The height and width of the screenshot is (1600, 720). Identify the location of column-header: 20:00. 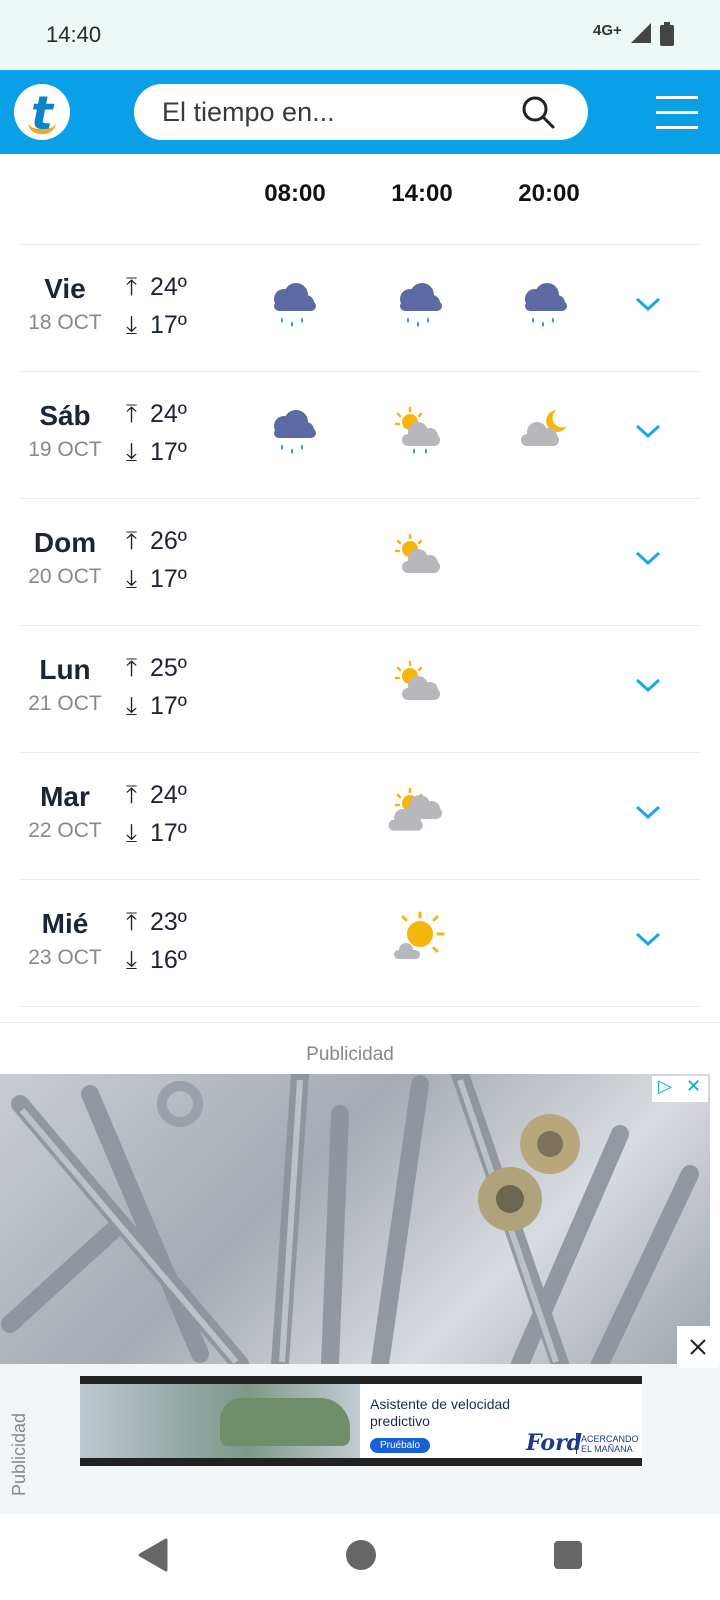
(549, 193).